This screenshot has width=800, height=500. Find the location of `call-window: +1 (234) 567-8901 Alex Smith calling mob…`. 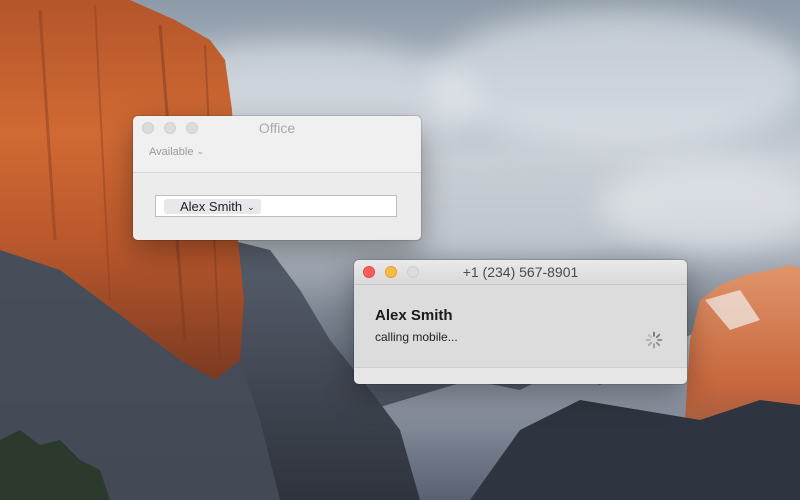

call-window: +1 (234) 567-8901 Alex Smith calling mob… is located at coordinates (520, 322).